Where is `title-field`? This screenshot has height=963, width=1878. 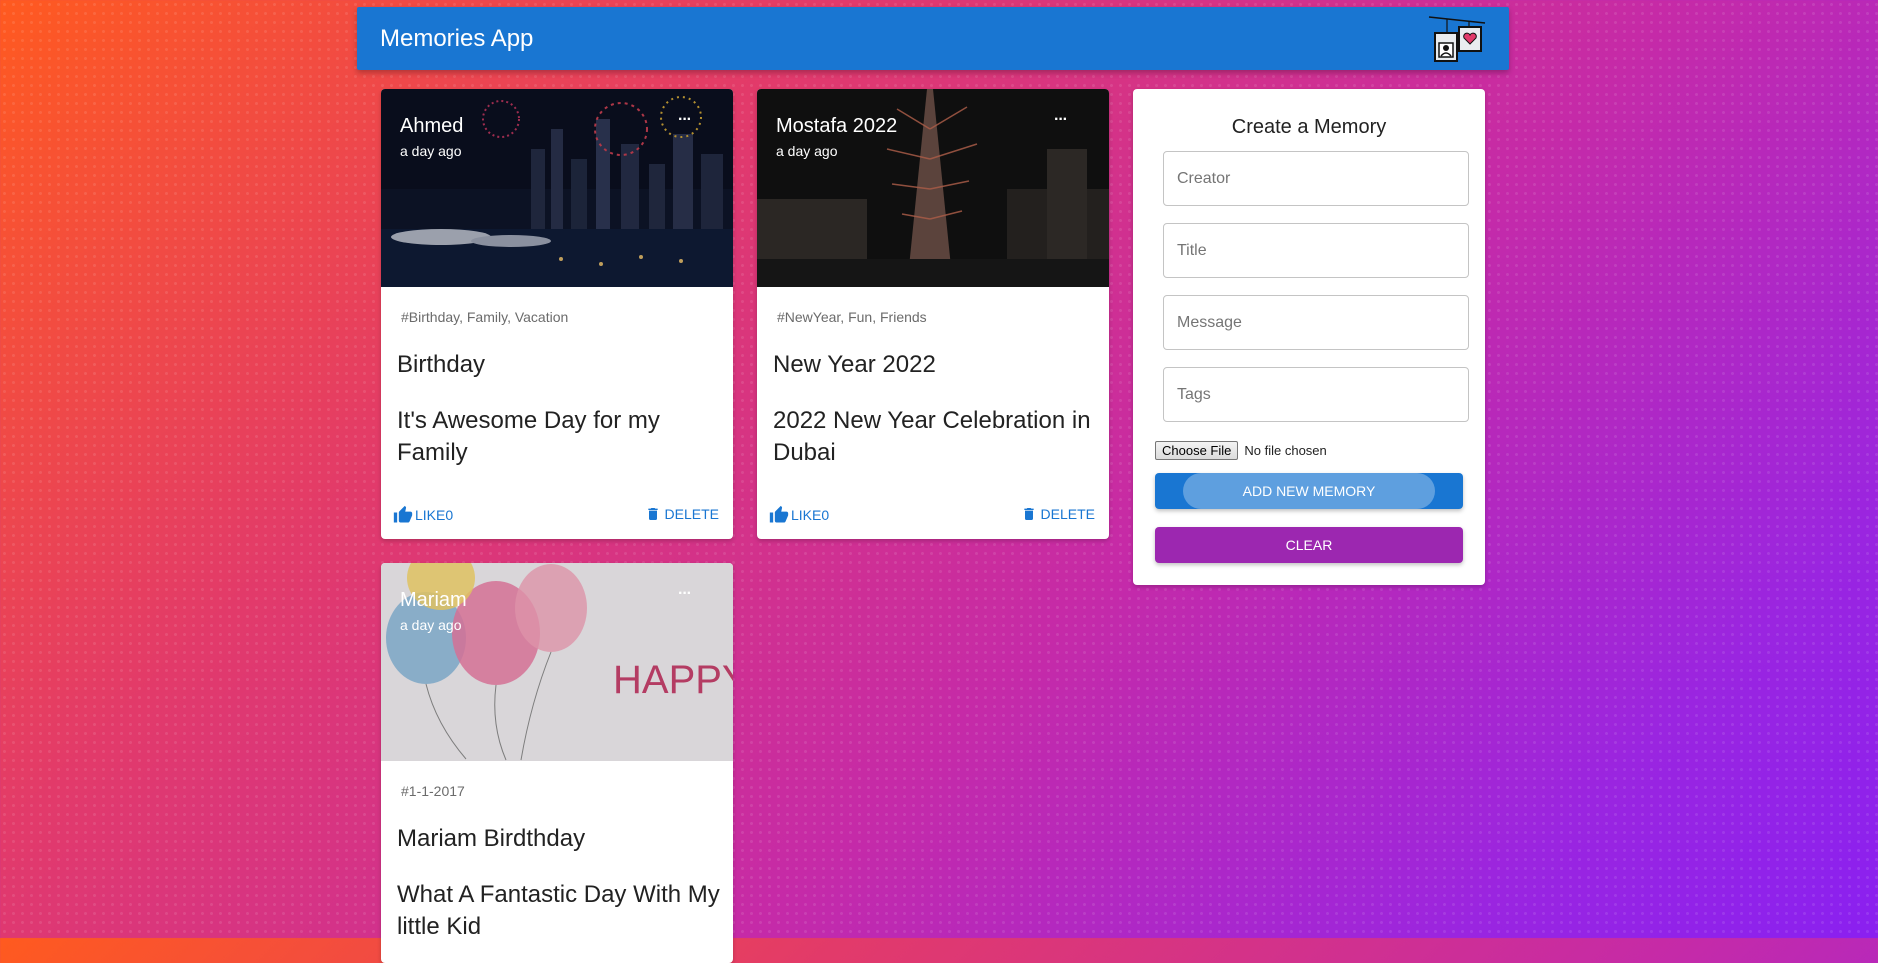
title-field is located at coordinates (1316, 250).